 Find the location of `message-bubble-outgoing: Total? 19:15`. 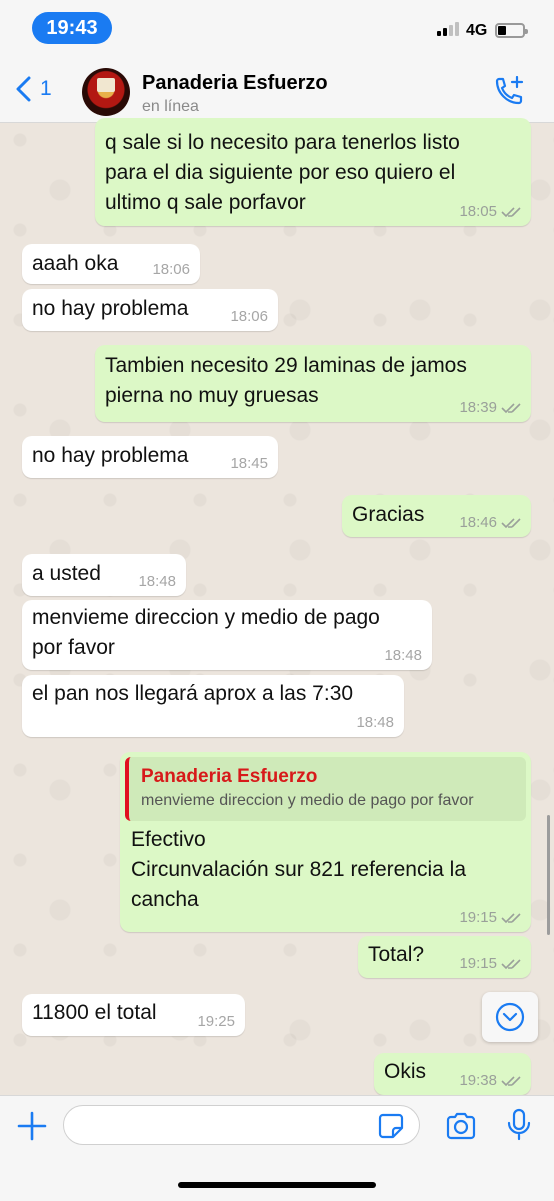

message-bubble-outgoing: Total? 19:15 is located at coordinates (444, 957).